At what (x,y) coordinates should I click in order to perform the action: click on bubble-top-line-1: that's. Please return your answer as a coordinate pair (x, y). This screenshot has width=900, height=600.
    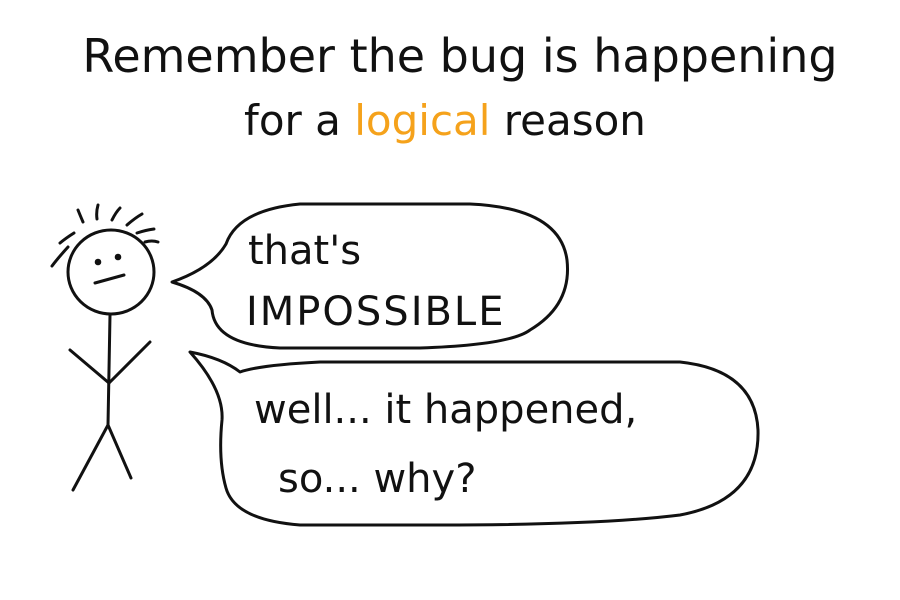
    Looking at the image, I should click on (304, 251).